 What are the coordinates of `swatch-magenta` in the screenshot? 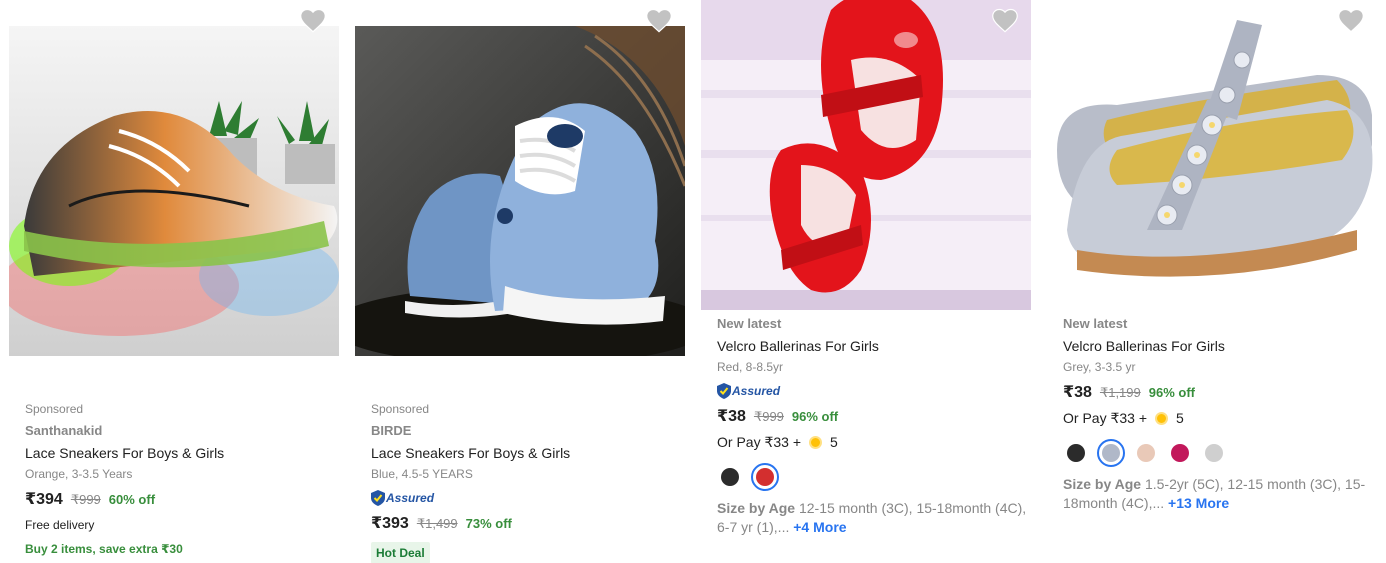 It's located at (1180, 453).